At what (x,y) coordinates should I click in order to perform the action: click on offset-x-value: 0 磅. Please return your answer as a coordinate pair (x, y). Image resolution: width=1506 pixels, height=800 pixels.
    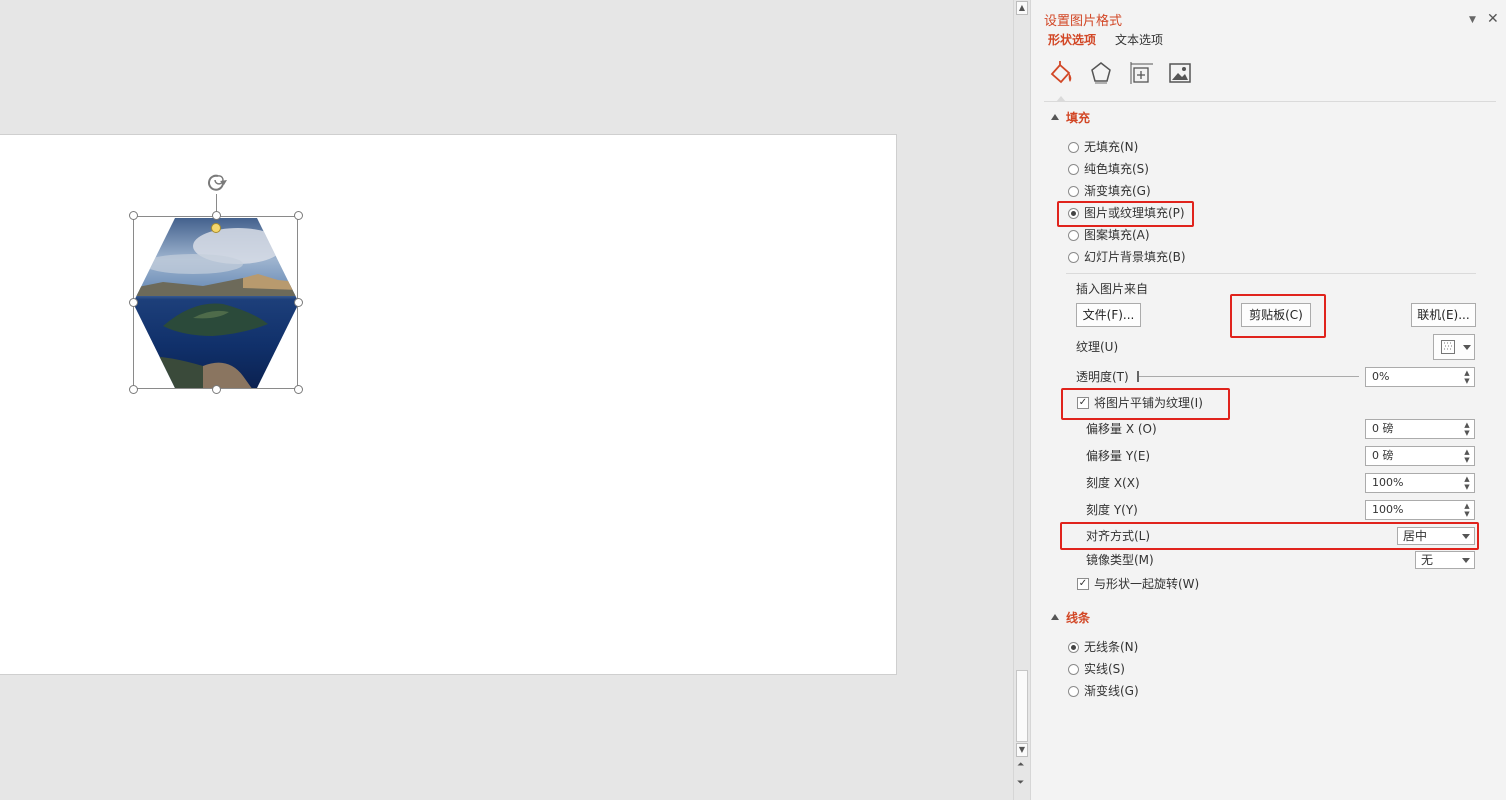
    Looking at the image, I should click on (1383, 428).